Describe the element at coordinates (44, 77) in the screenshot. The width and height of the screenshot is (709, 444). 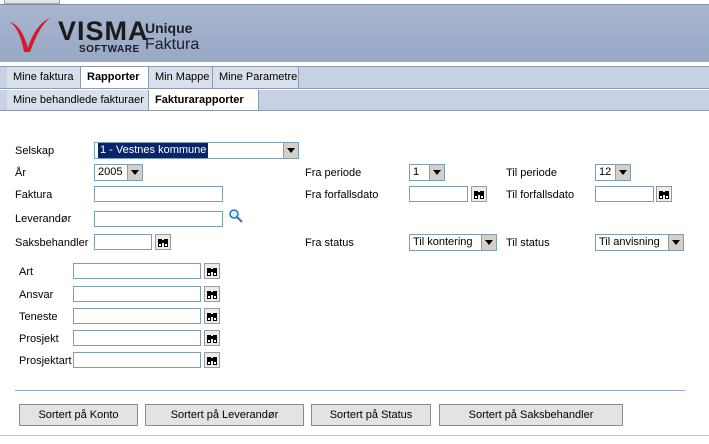
I see `tab-mine-faktura: Mine faktura` at that location.